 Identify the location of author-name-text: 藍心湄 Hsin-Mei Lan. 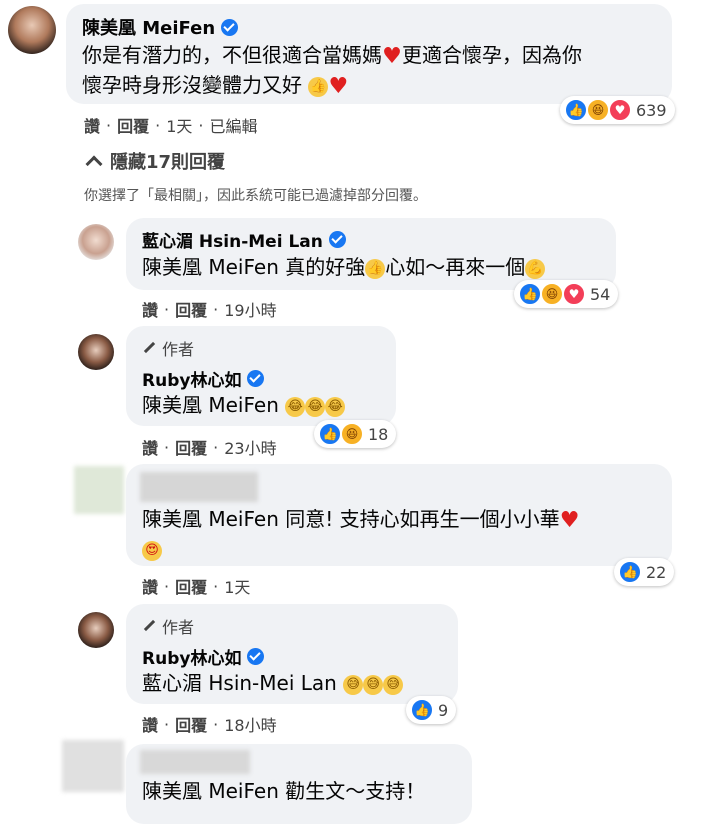
(232, 239).